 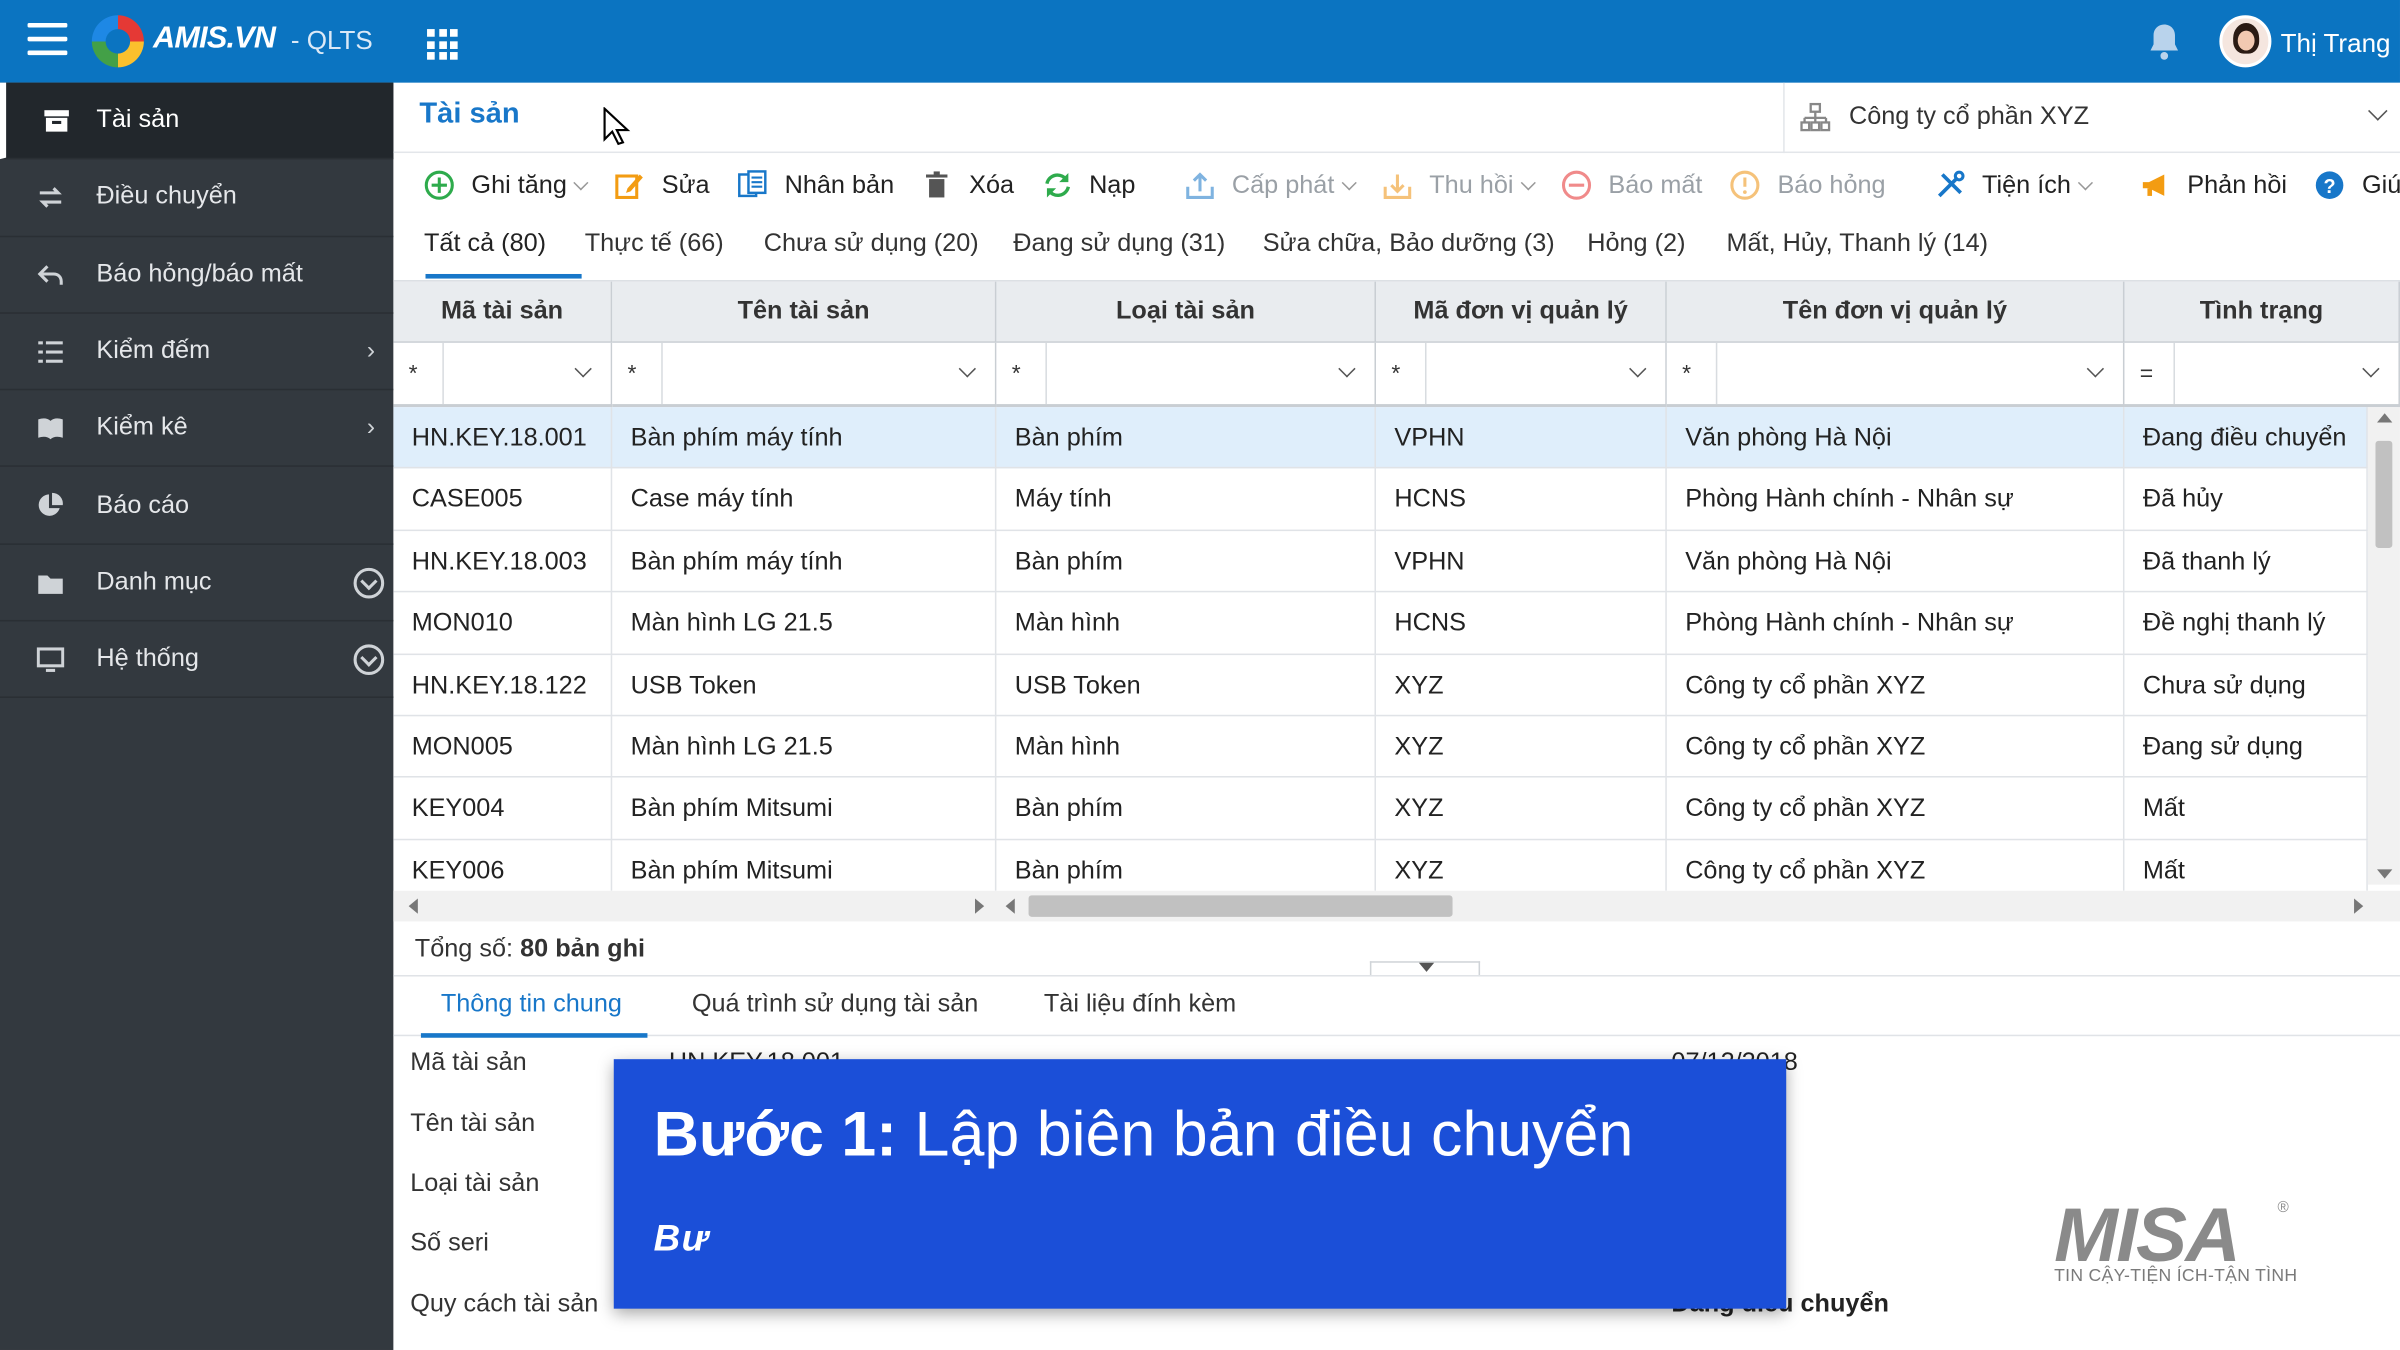 I want to click on download-icon, so click(x=1397, y=186).